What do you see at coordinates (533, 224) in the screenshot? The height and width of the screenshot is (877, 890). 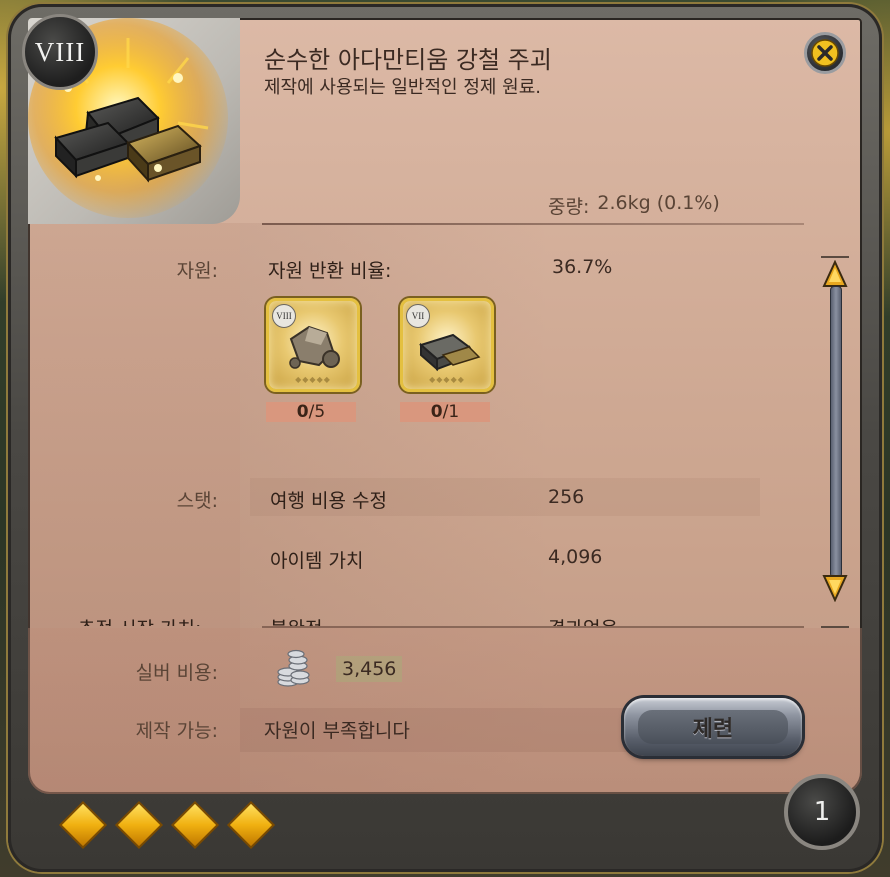 I see `divider` at bounding box center [533, 224].